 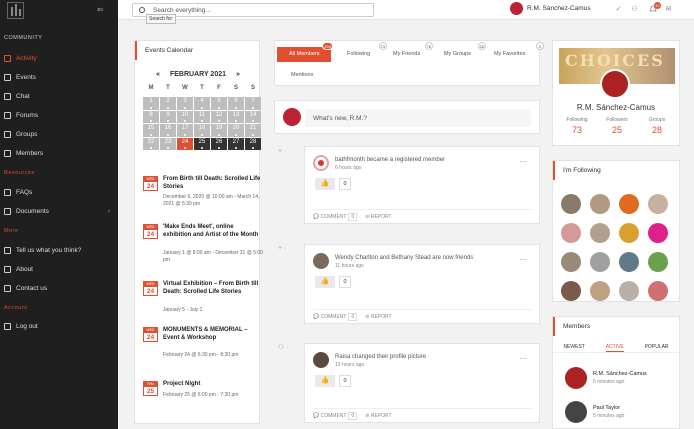 What do you see at coordinates (185, 117) in the screenshot?
I see `calendar-day: 10` at bounding box center [185, 117].